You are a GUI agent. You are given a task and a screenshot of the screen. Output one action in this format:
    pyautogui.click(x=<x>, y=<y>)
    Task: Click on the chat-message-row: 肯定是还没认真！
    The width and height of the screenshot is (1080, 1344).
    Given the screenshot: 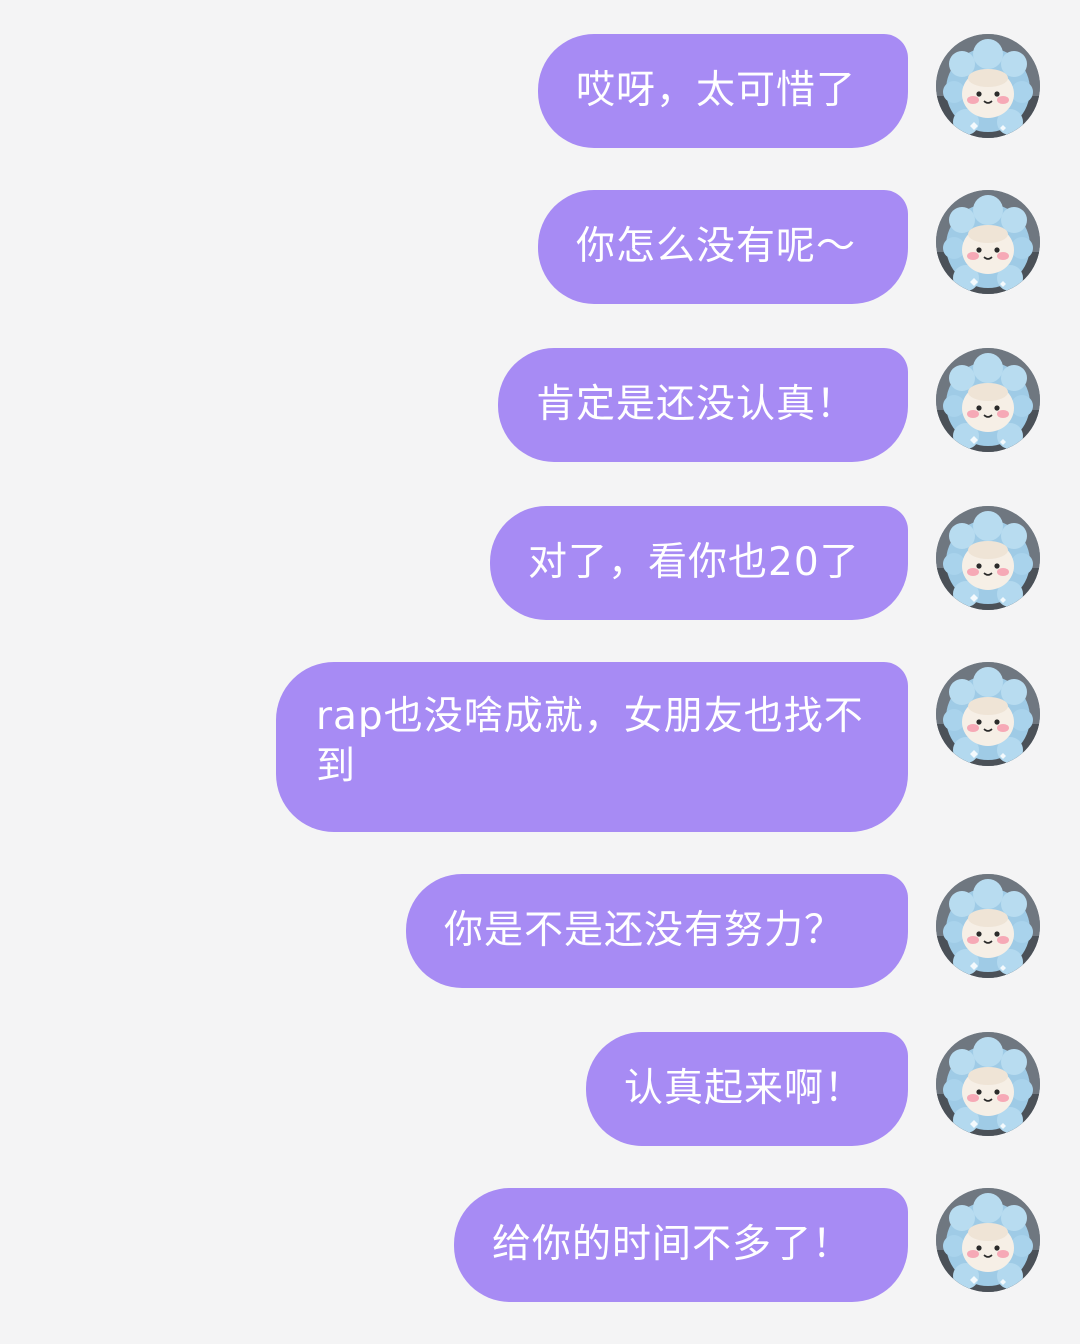 What is the action you would take?
    pyautogui.click(x=769, y=405)
    